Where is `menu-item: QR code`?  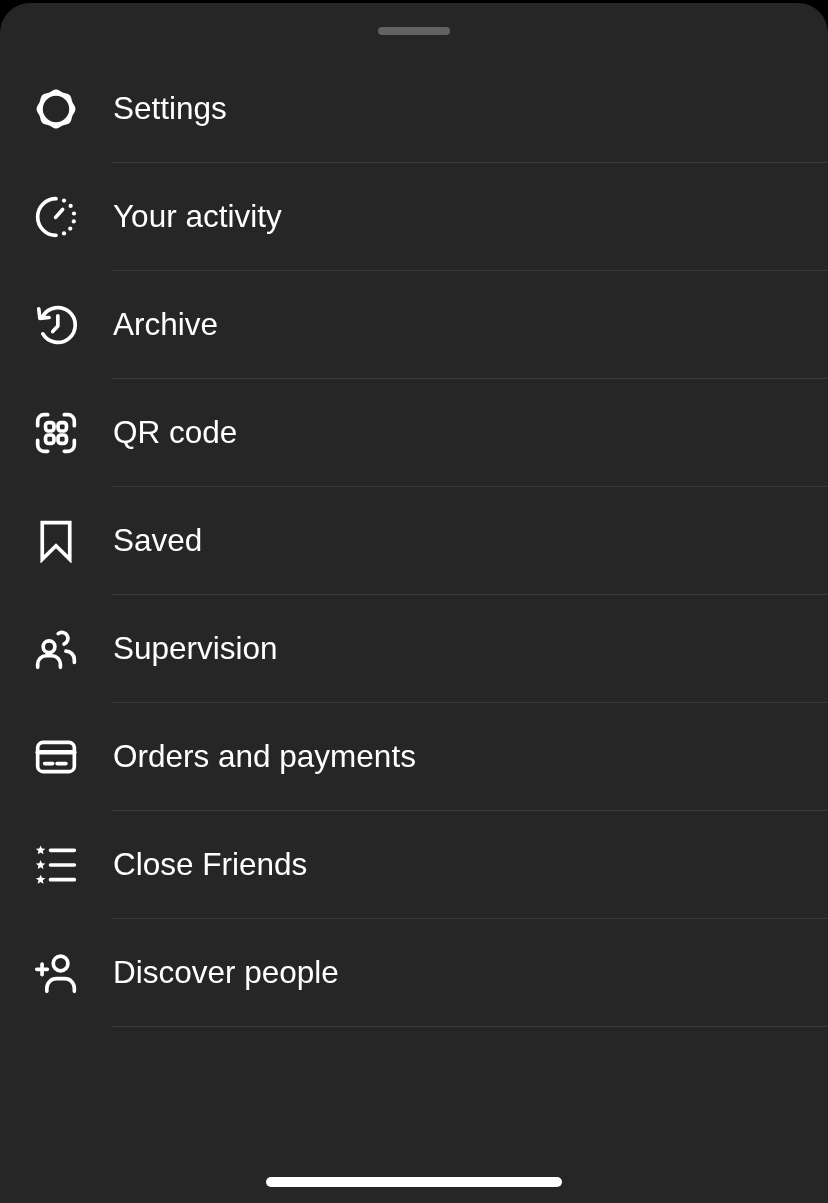 menu-item: QR code is located at coordinates (414, 433).